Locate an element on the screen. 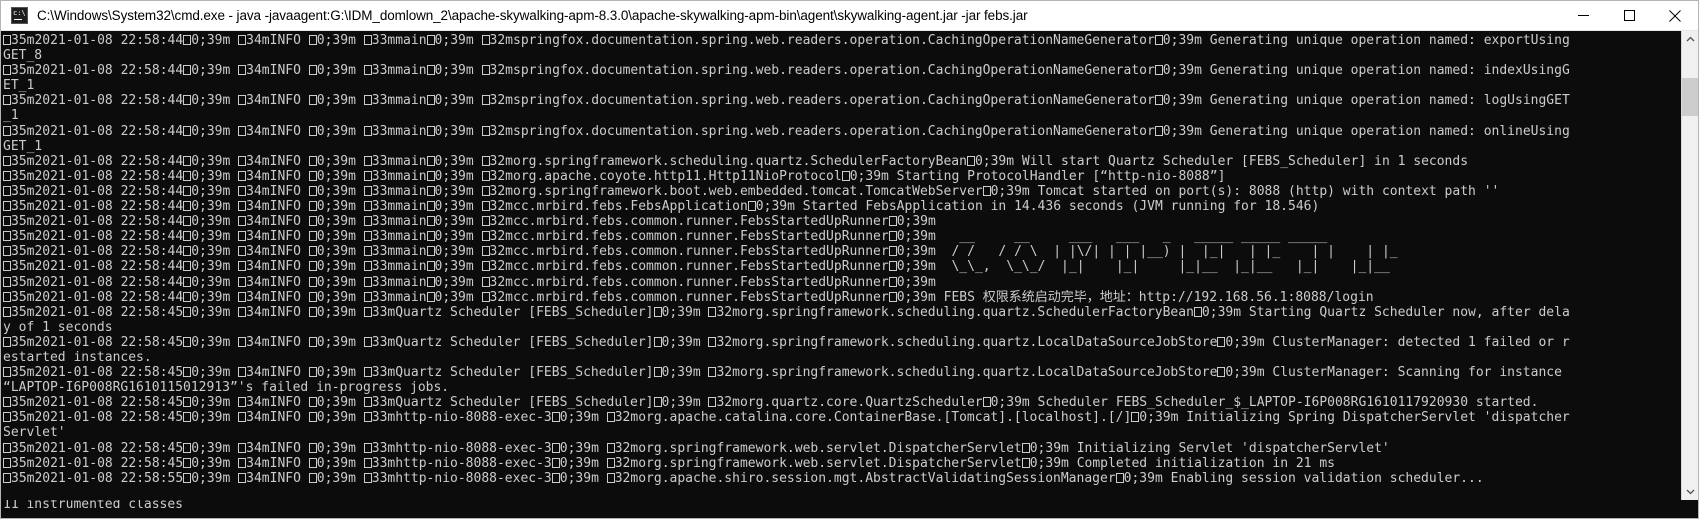 Image resolution: width=1699 pixels, height=519 pixels. scroll-track is located at coordinates (1690, 265).